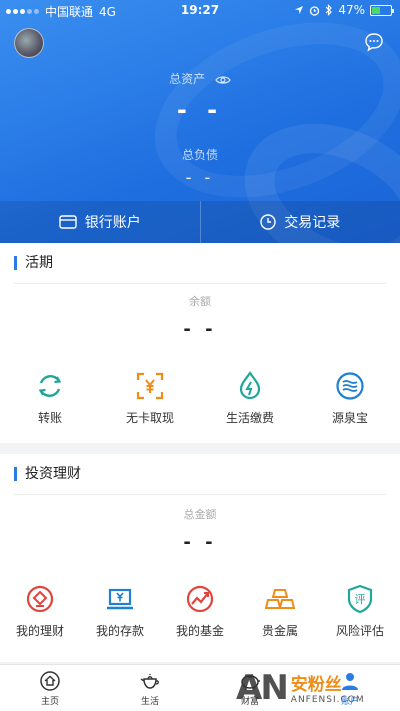  I want to click on alarm-icon, so click(315, 10).